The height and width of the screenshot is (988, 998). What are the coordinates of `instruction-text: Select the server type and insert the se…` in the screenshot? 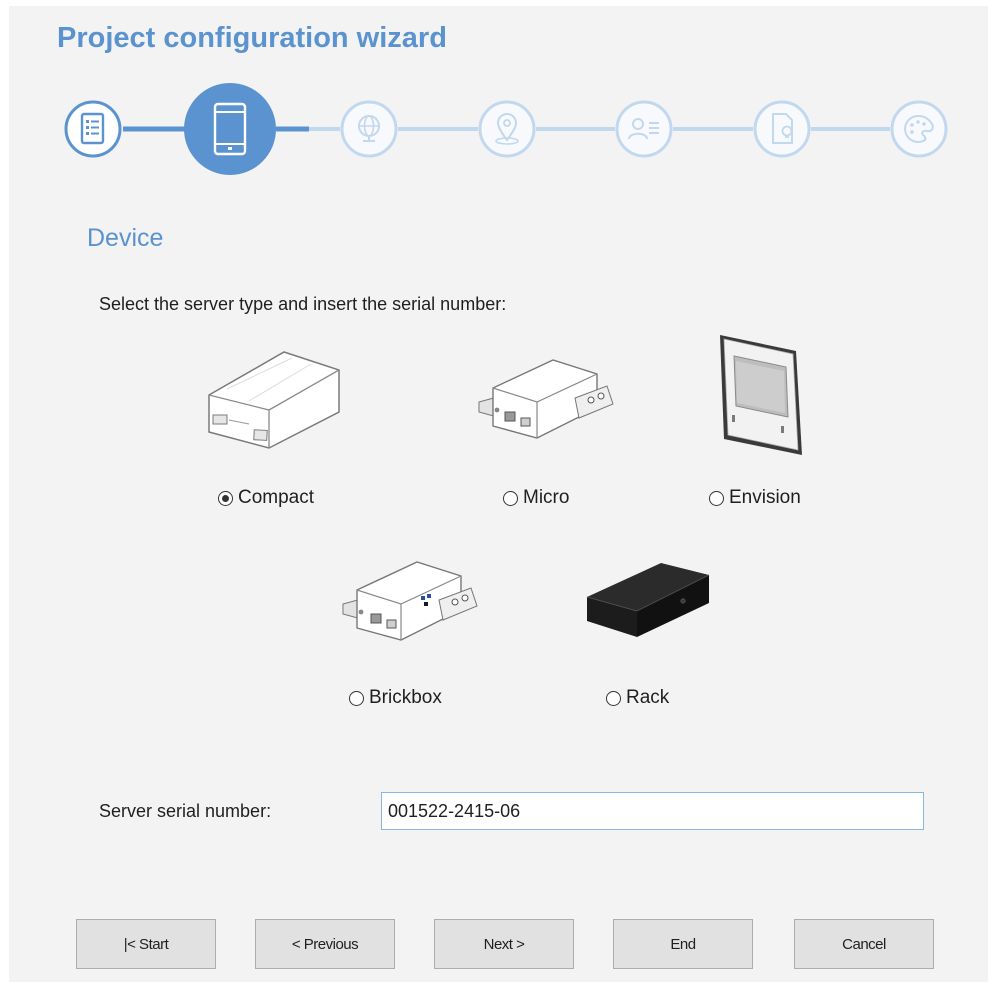 It's located at (303, 304).